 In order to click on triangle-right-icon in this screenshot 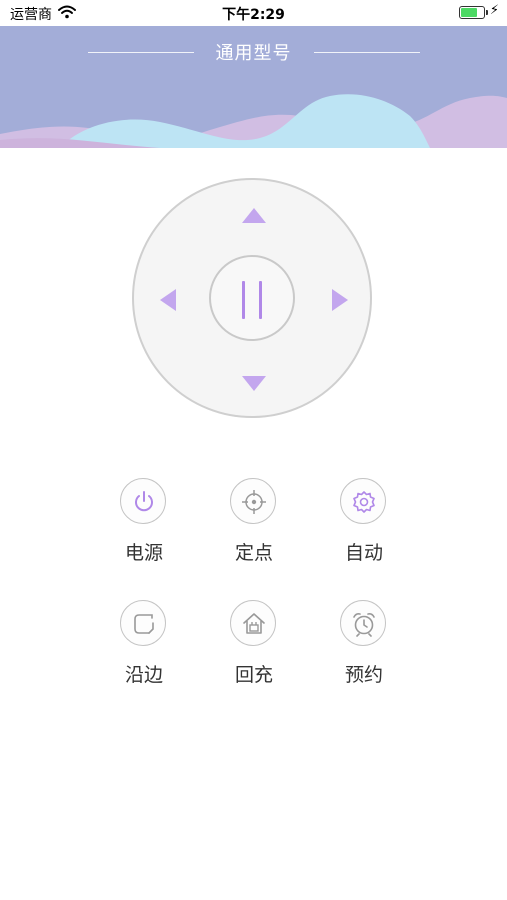, I will do `click(340, 300)`.